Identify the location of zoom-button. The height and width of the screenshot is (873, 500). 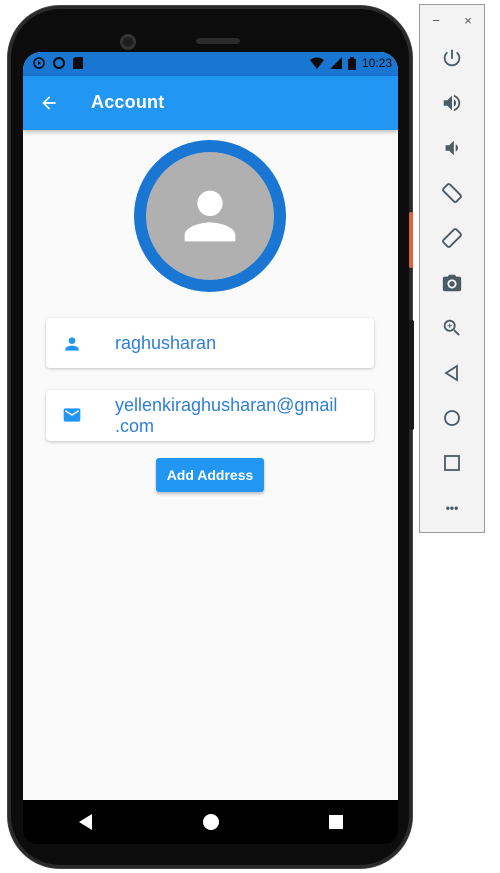
(452, 328).